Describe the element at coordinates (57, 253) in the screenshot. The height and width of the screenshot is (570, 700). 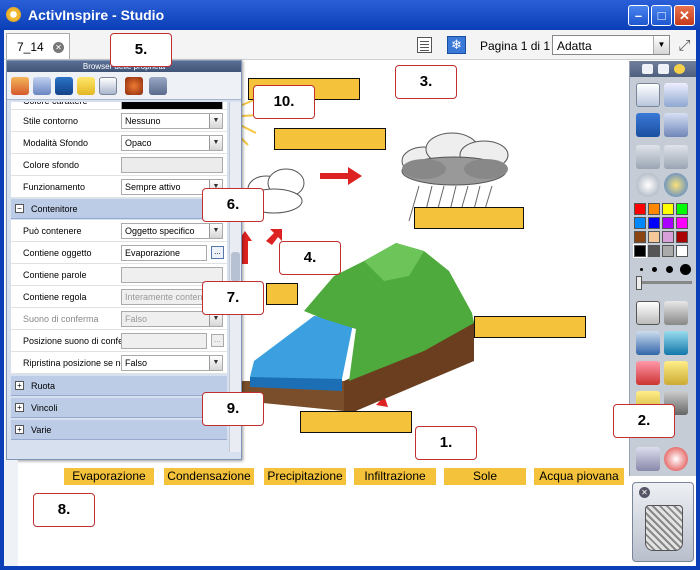
I see `property-key: Contiene oggetto` at that location.